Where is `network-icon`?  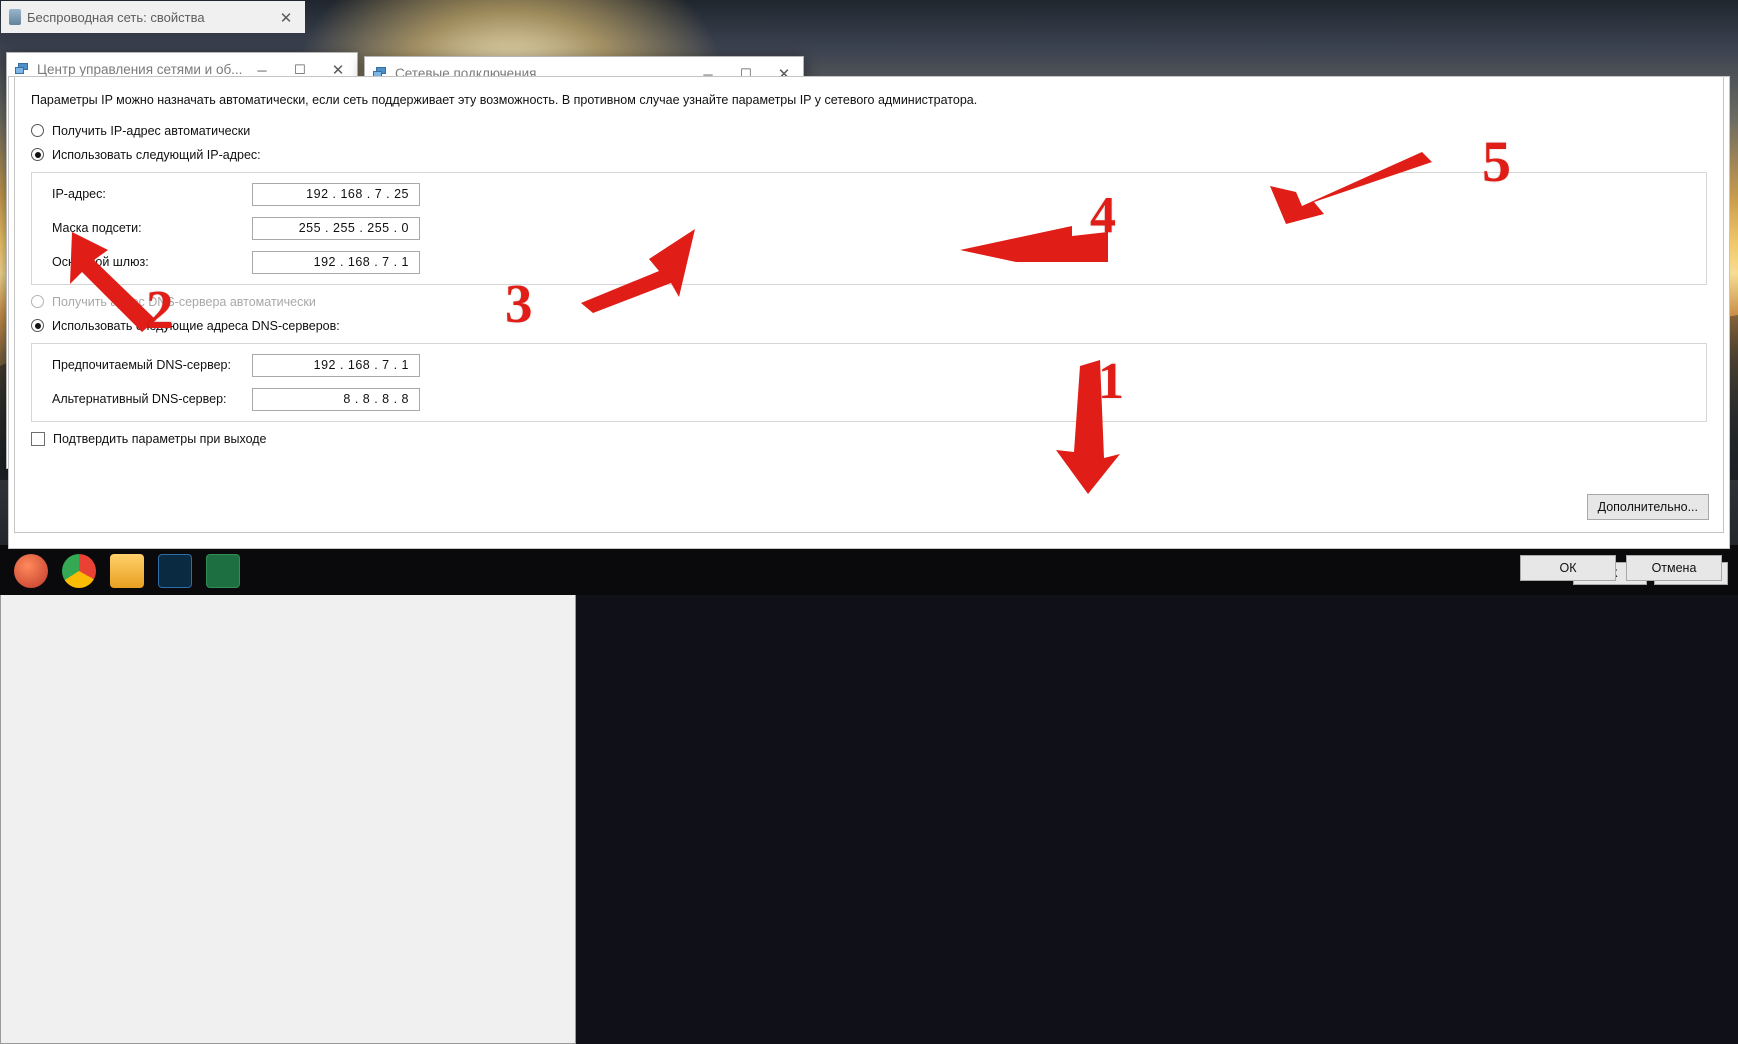
network-icon is located at coordinates (22, 69).